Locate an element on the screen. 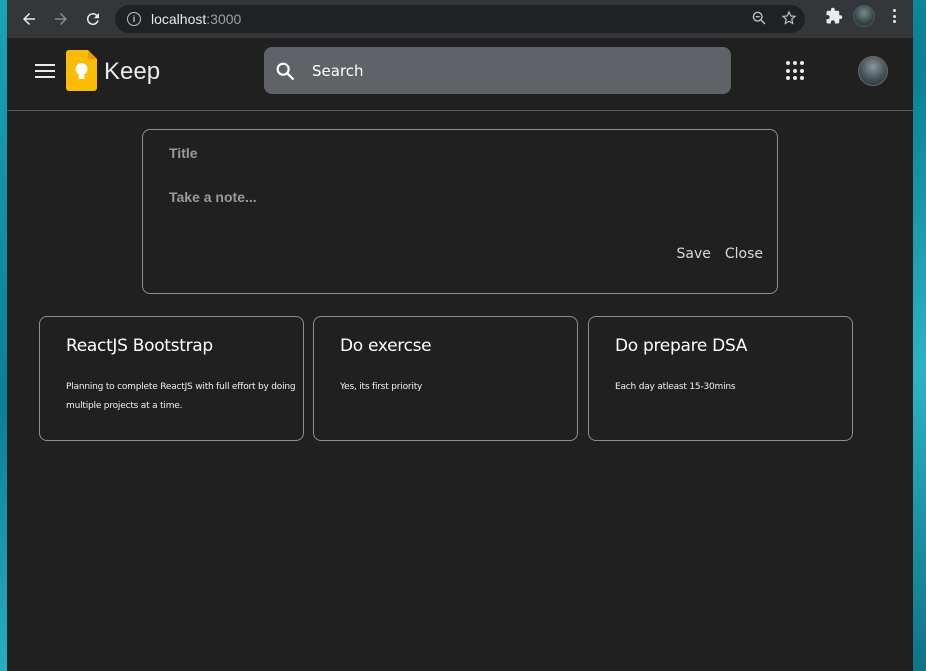 Image resolution: width=926 pixels, height=671 pixels. app-title: Keep is located at coordinates (132, 71).